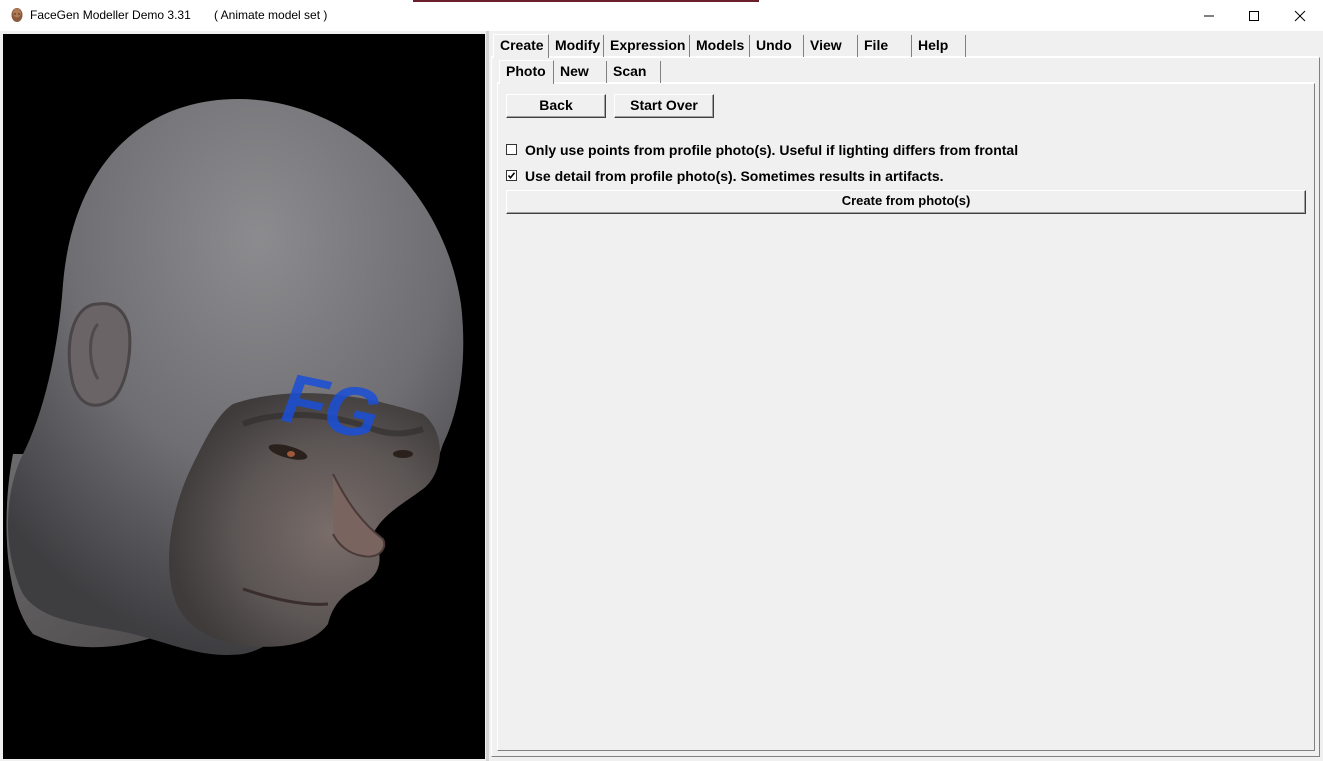 Image resolution: width=1323 pixels, height=761 pixels. I want to click on tab-view-label: View, so click(826, 45).